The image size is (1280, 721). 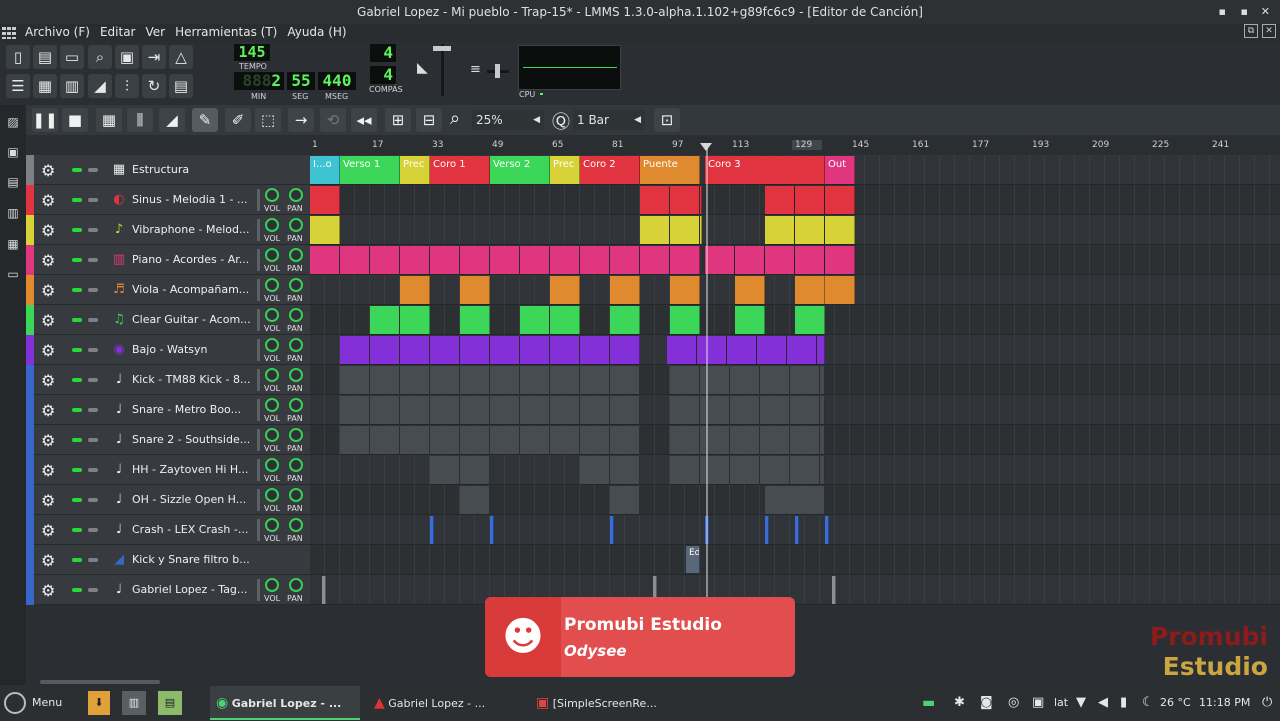 What do you see at coordinates (172, 120) in the screenshot?
I see `add-automation-track-icon: ◢` at bounding box center [172, 120].